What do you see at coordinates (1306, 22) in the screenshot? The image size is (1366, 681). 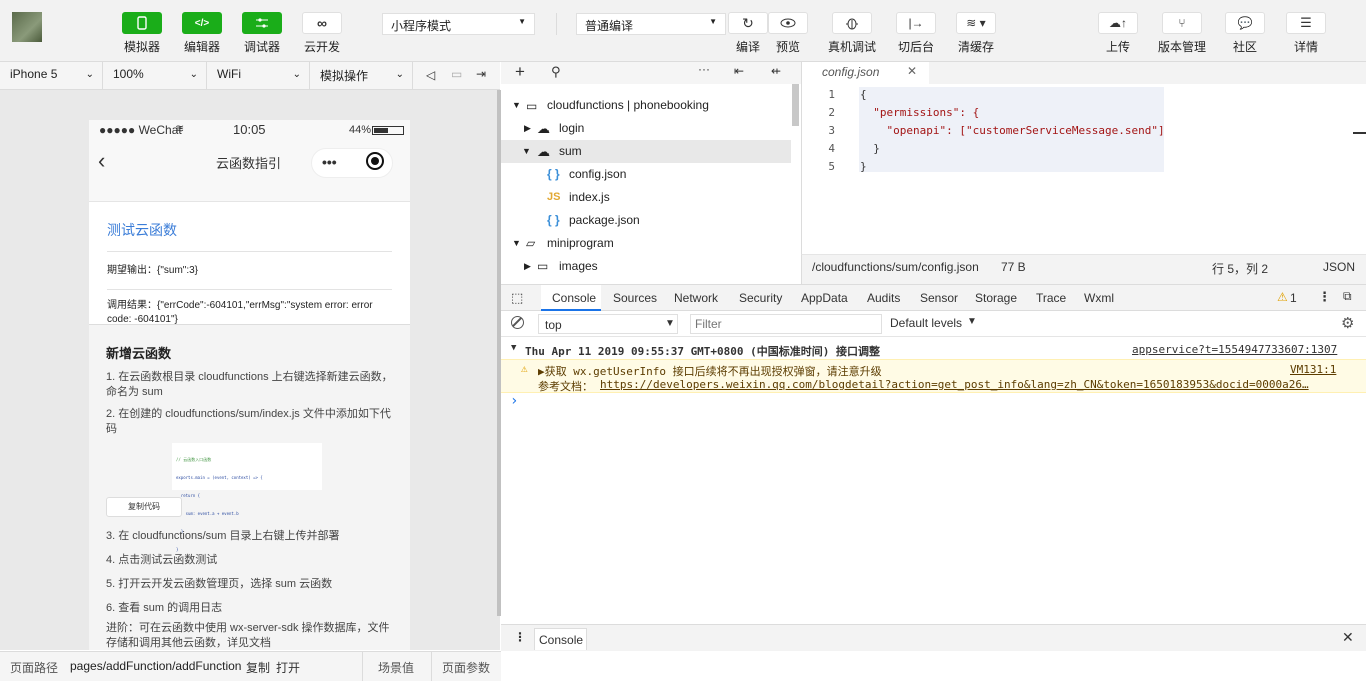 I see `menu-icon: ☰` at bounding box center [1306, 22].